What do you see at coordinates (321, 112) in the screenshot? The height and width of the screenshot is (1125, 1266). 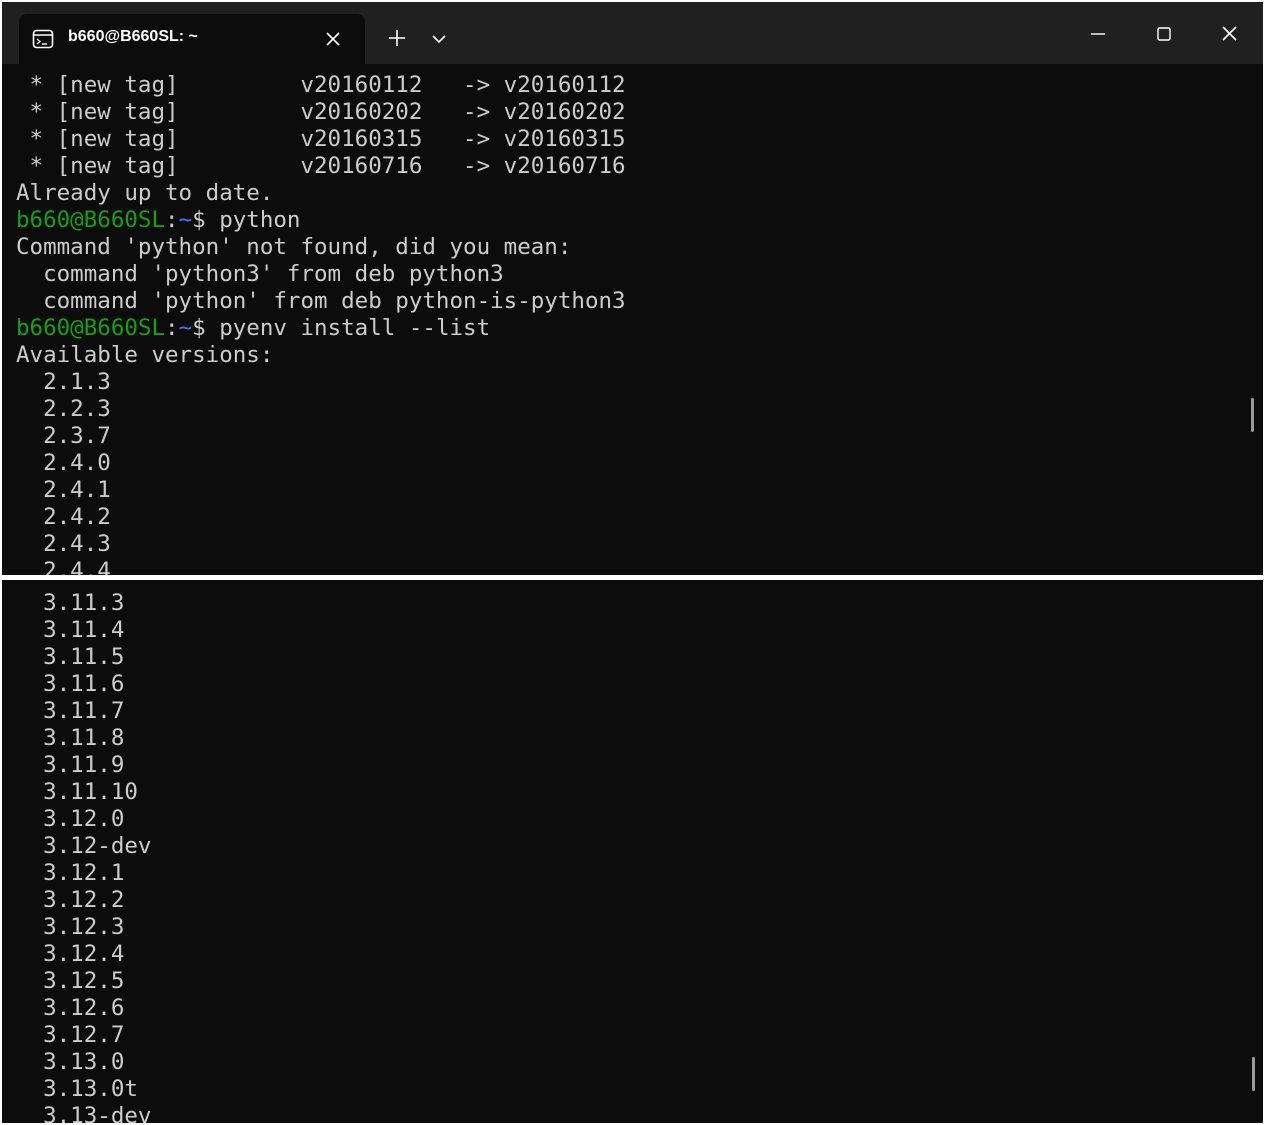 I see `output-line: * [new tag] v20160202 -> v20160202` at bounding box center [321, 112].